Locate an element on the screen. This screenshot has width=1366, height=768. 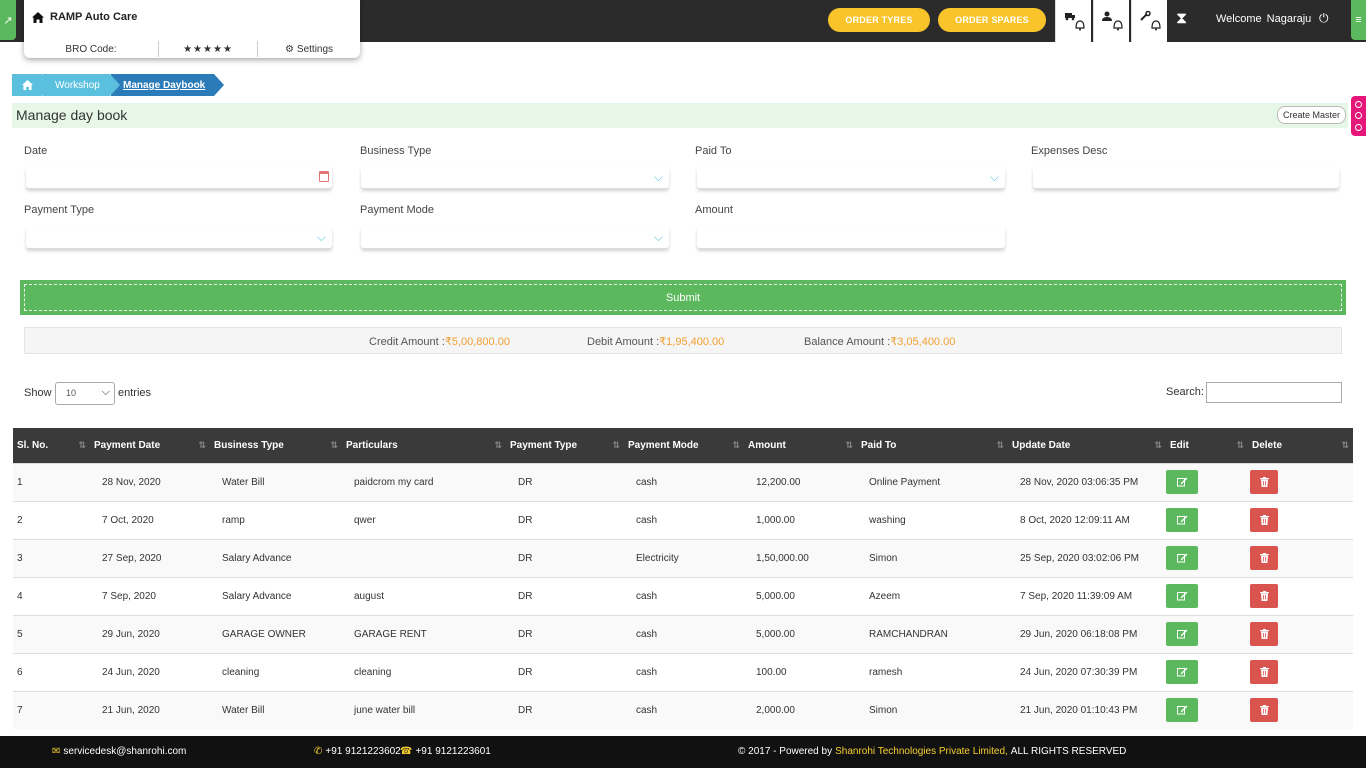
edit-icon is located at coordinates (1181, 672).